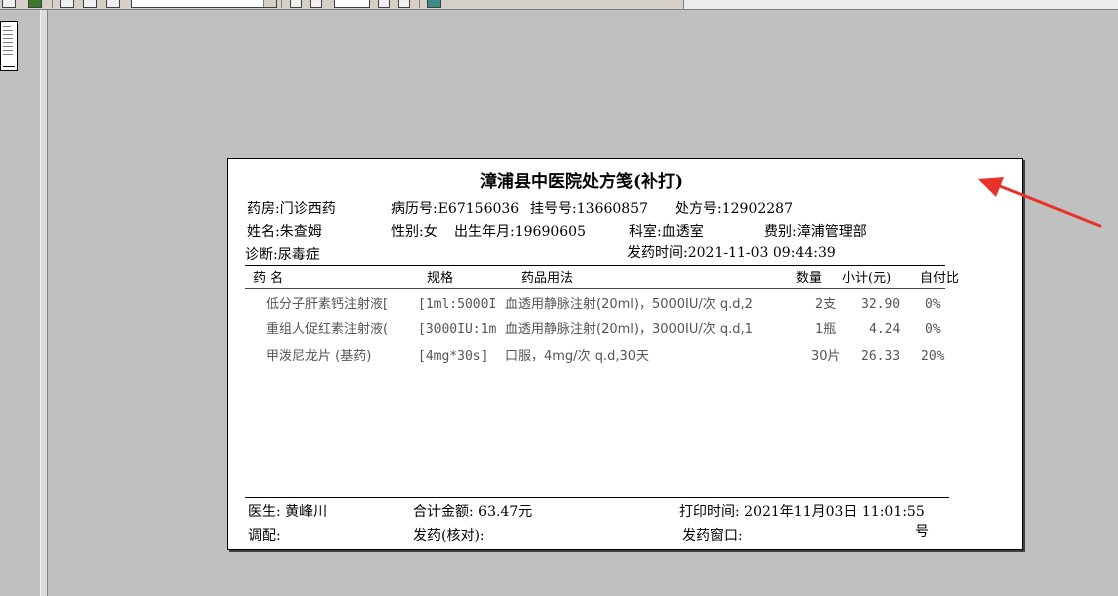  Describe the element at coordinates (449, 536) in the screenshot. I see `dispense-check-label: 发药(核对):` at that location.